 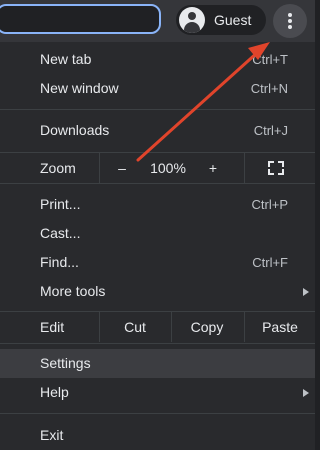 What do you see at coordinates (207, 327) in the screenshot?
I see `copy-button: Copy` at bounding box center [207, 327].